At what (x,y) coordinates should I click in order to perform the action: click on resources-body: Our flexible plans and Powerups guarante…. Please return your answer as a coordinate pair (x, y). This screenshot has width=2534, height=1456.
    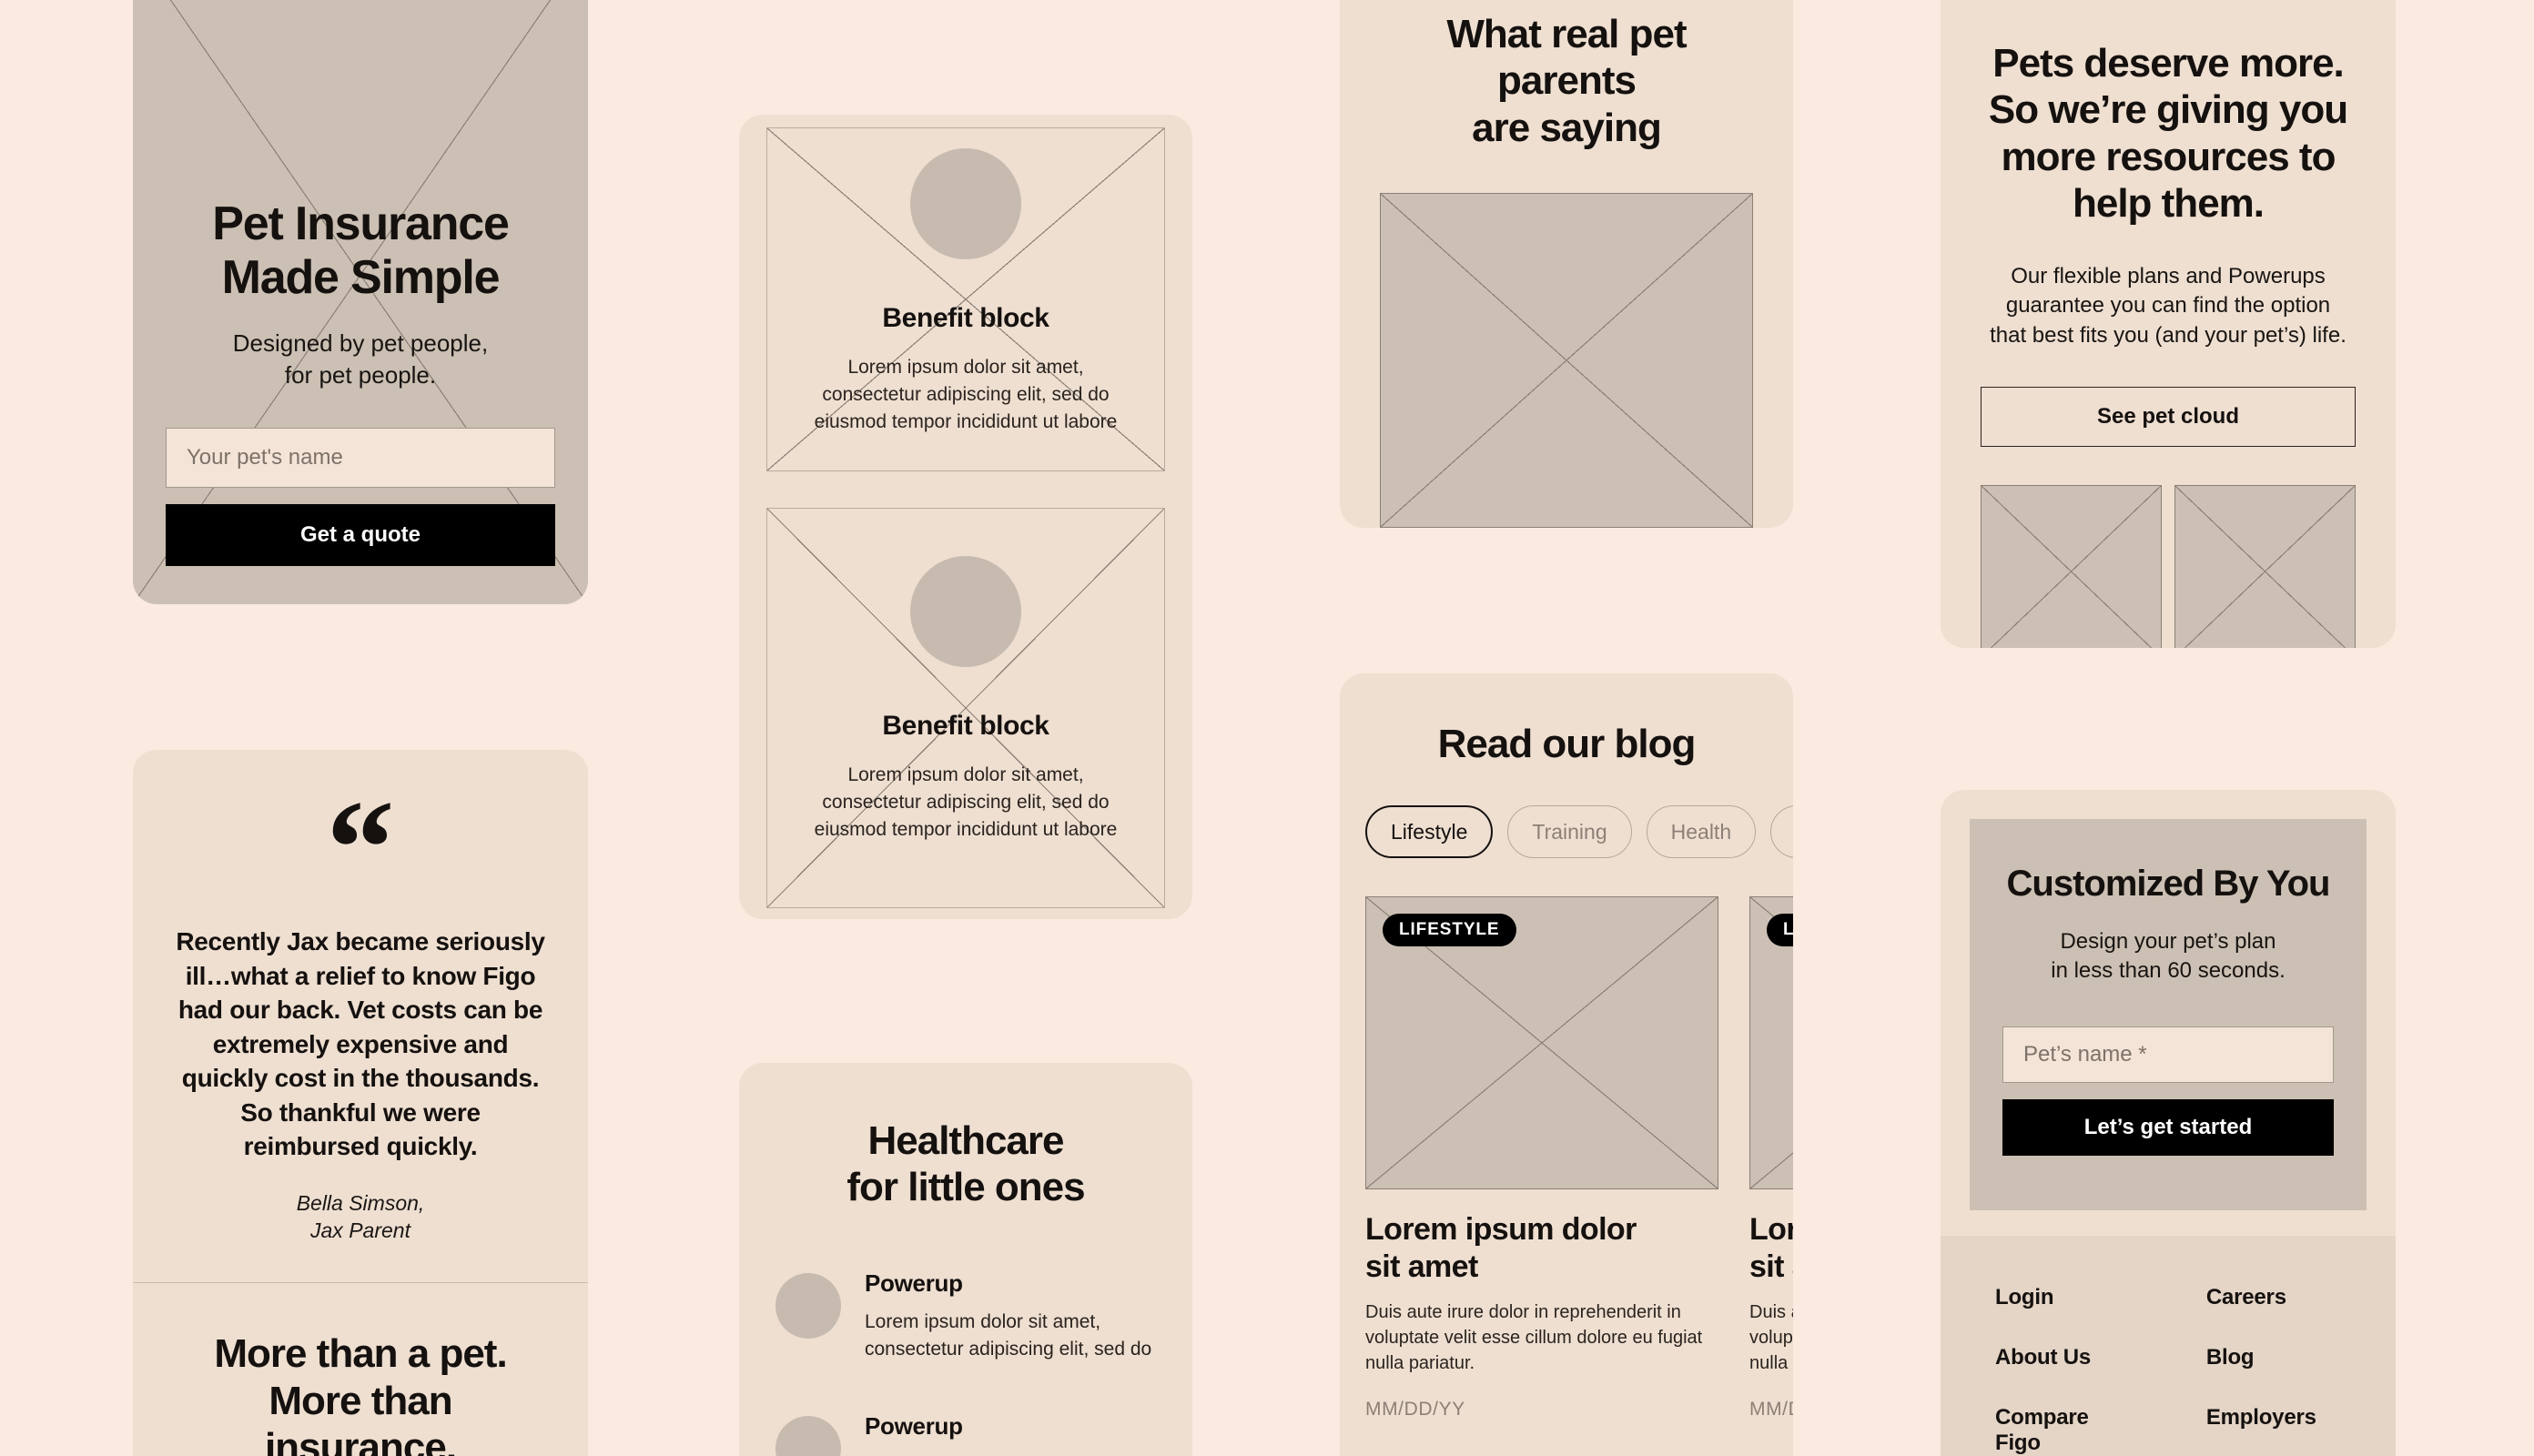
    Looking at the image, I should click on (2168, 306).